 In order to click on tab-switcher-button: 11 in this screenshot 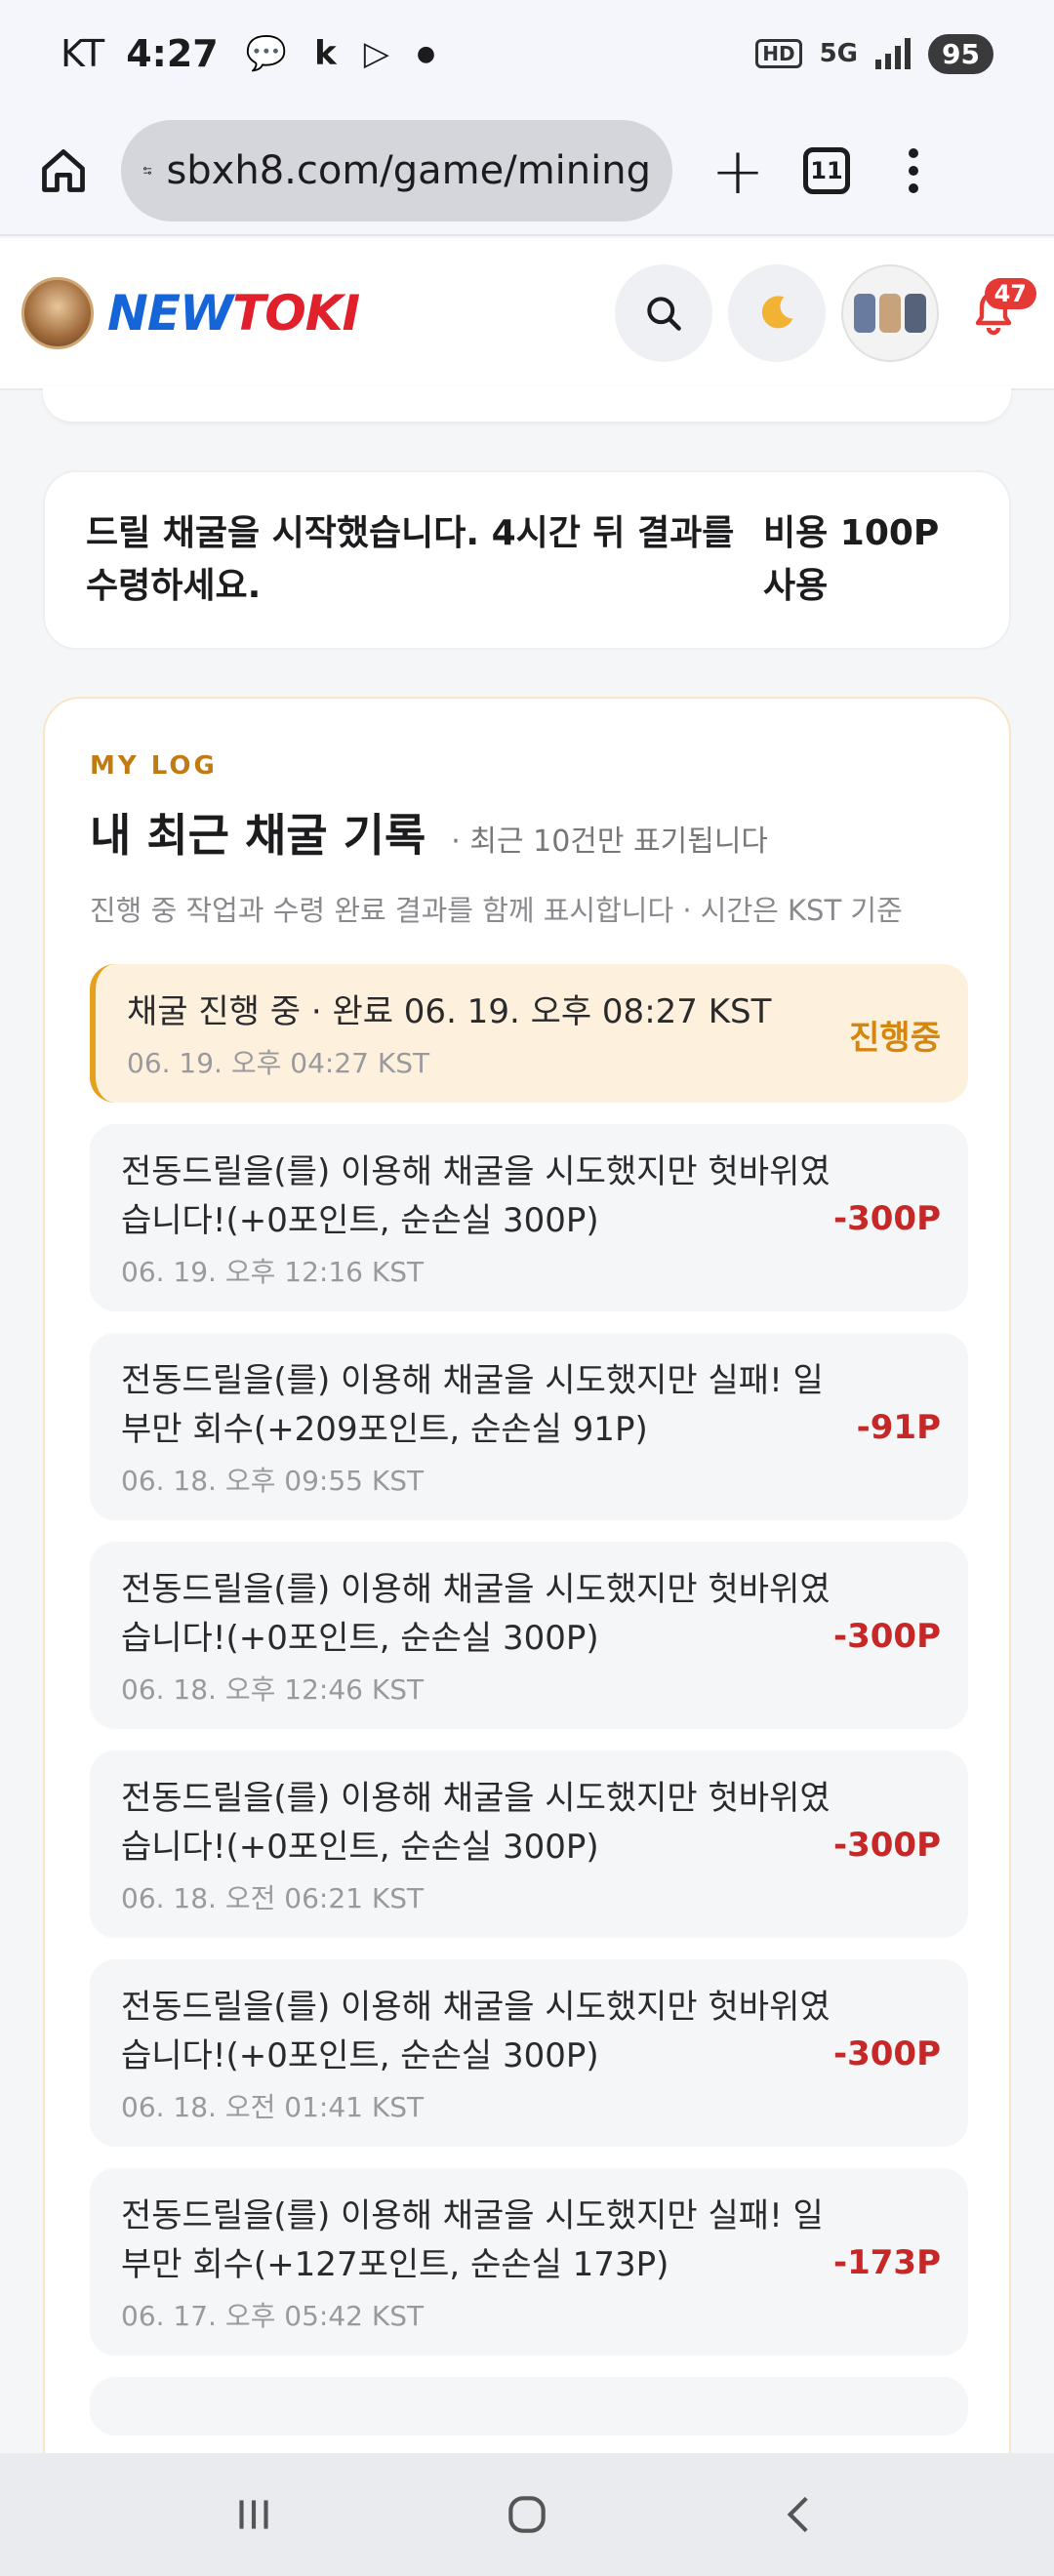, I will do `click(826, 170)`.